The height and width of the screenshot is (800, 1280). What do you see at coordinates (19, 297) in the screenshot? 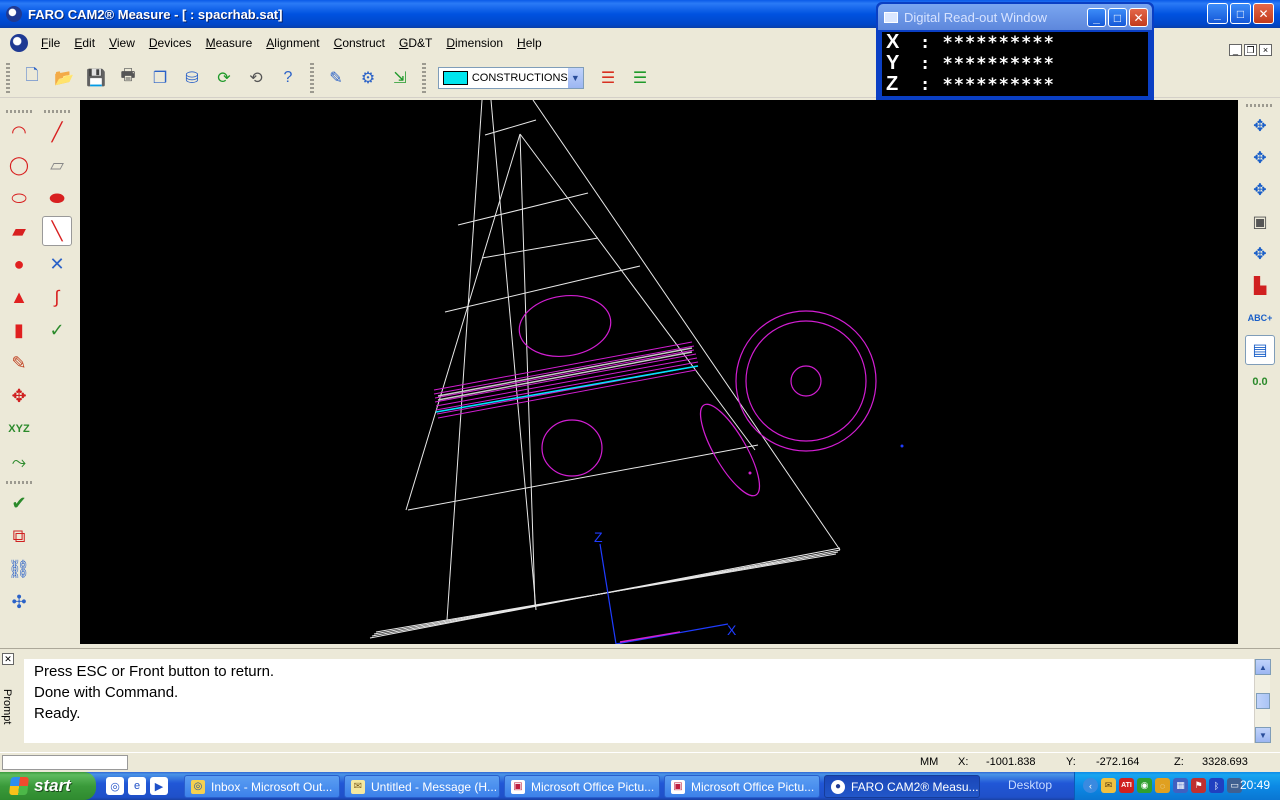
I see `cone-icon: ▲` at bounding box center [19, 297].